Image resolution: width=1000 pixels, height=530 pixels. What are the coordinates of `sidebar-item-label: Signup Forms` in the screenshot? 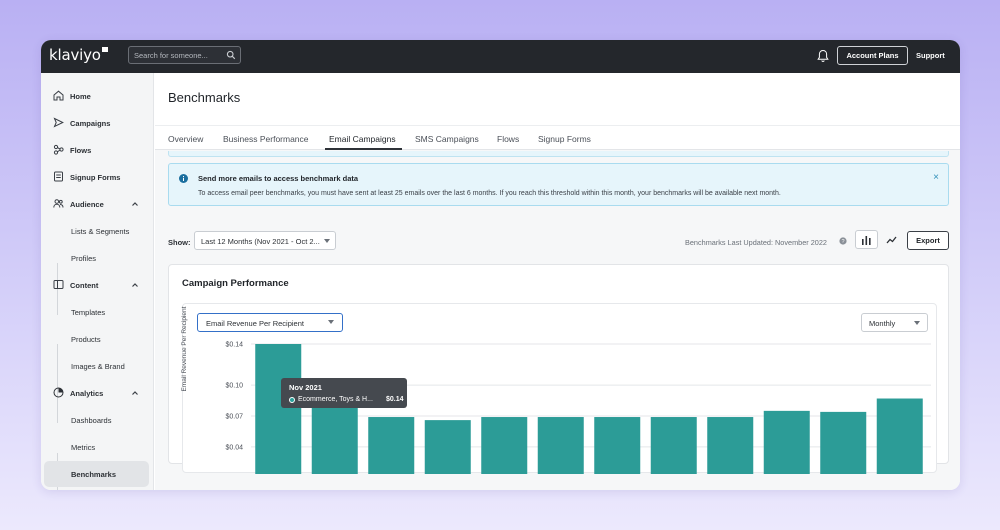 It's located at (95, 177).